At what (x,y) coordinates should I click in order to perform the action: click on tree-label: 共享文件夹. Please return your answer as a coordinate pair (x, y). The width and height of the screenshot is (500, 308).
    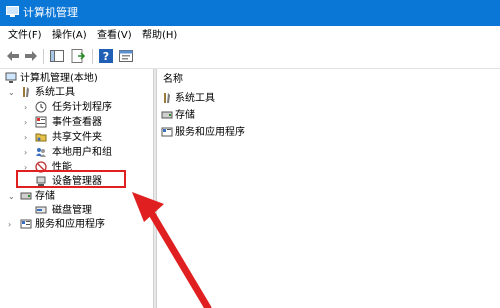
    Looking at the image, I should click on (77, 137).